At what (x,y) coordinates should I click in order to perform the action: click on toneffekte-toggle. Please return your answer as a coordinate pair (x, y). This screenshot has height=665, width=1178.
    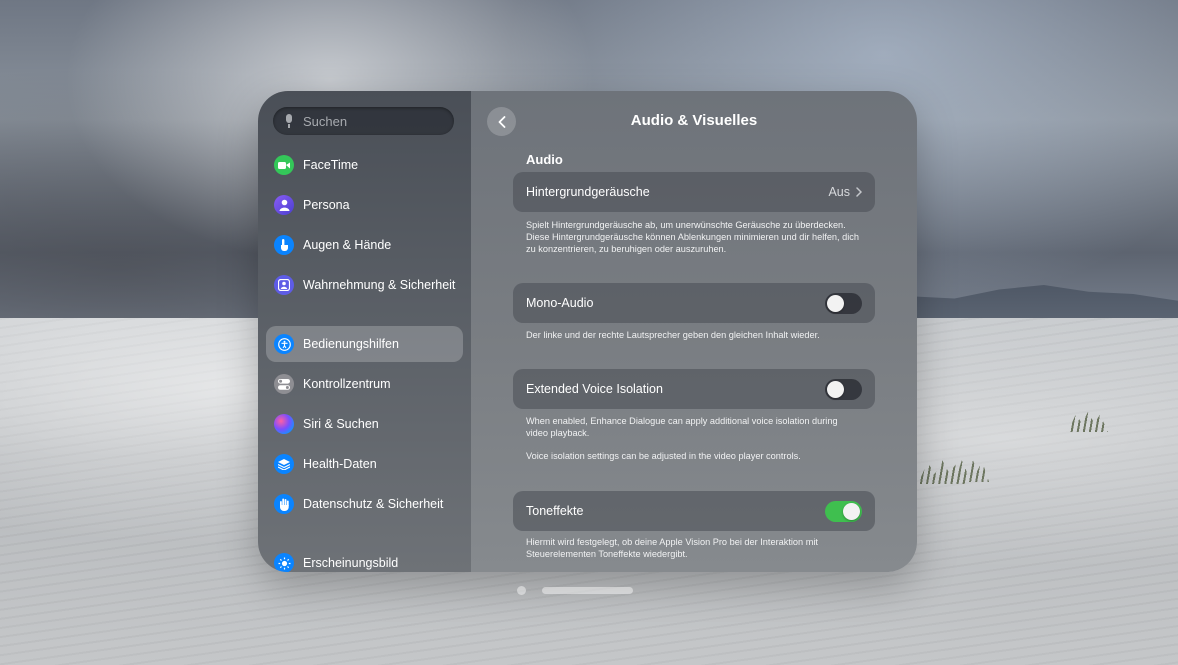
    Looking at the image, I should click on (843, 511).